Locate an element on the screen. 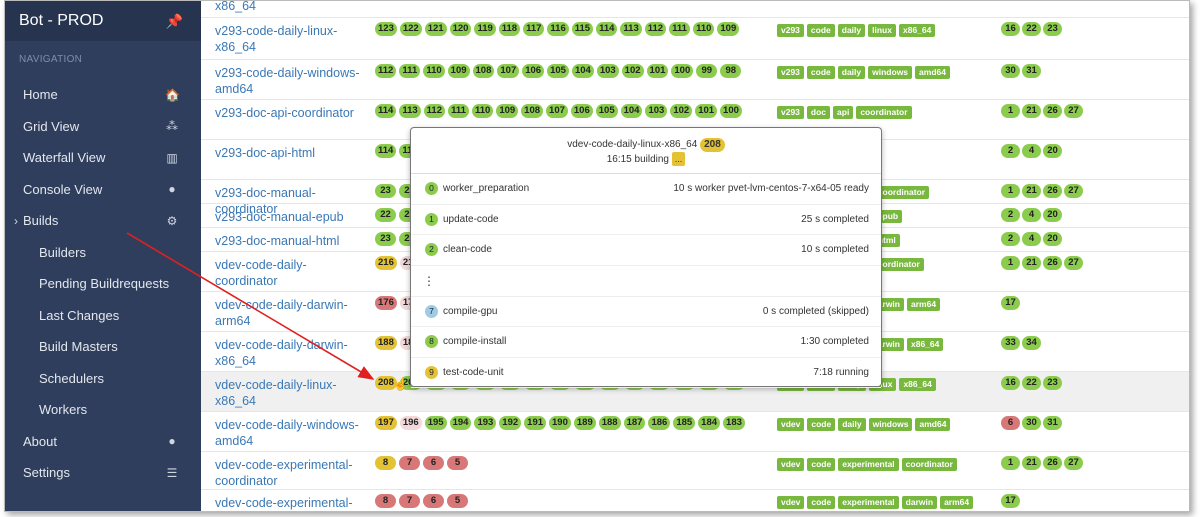 This screenshot has height=517, width=1200. pin-icon: 📌 is located at coordinates (174, 21).